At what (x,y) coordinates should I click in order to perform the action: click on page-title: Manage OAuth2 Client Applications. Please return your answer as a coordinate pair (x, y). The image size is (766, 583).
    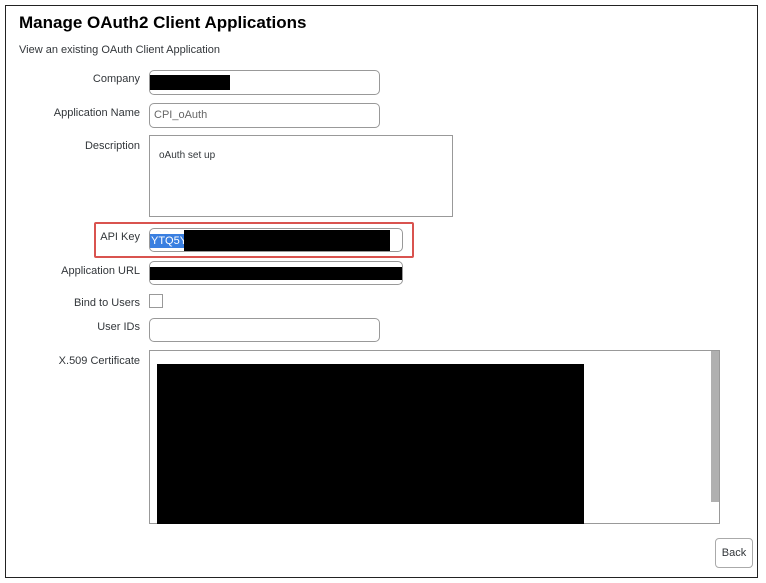
    Looking at the image, I should click on (163, 22).